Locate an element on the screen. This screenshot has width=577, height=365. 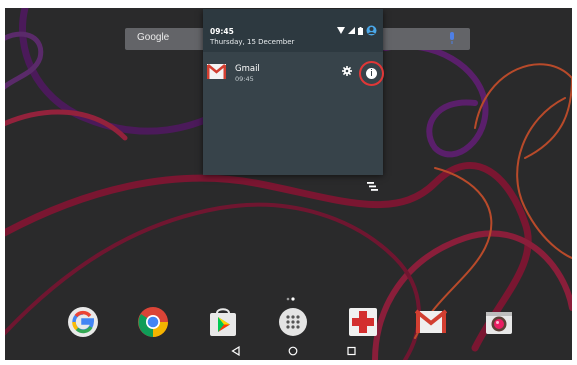
settings-icon is located at coordinates (347, 71).